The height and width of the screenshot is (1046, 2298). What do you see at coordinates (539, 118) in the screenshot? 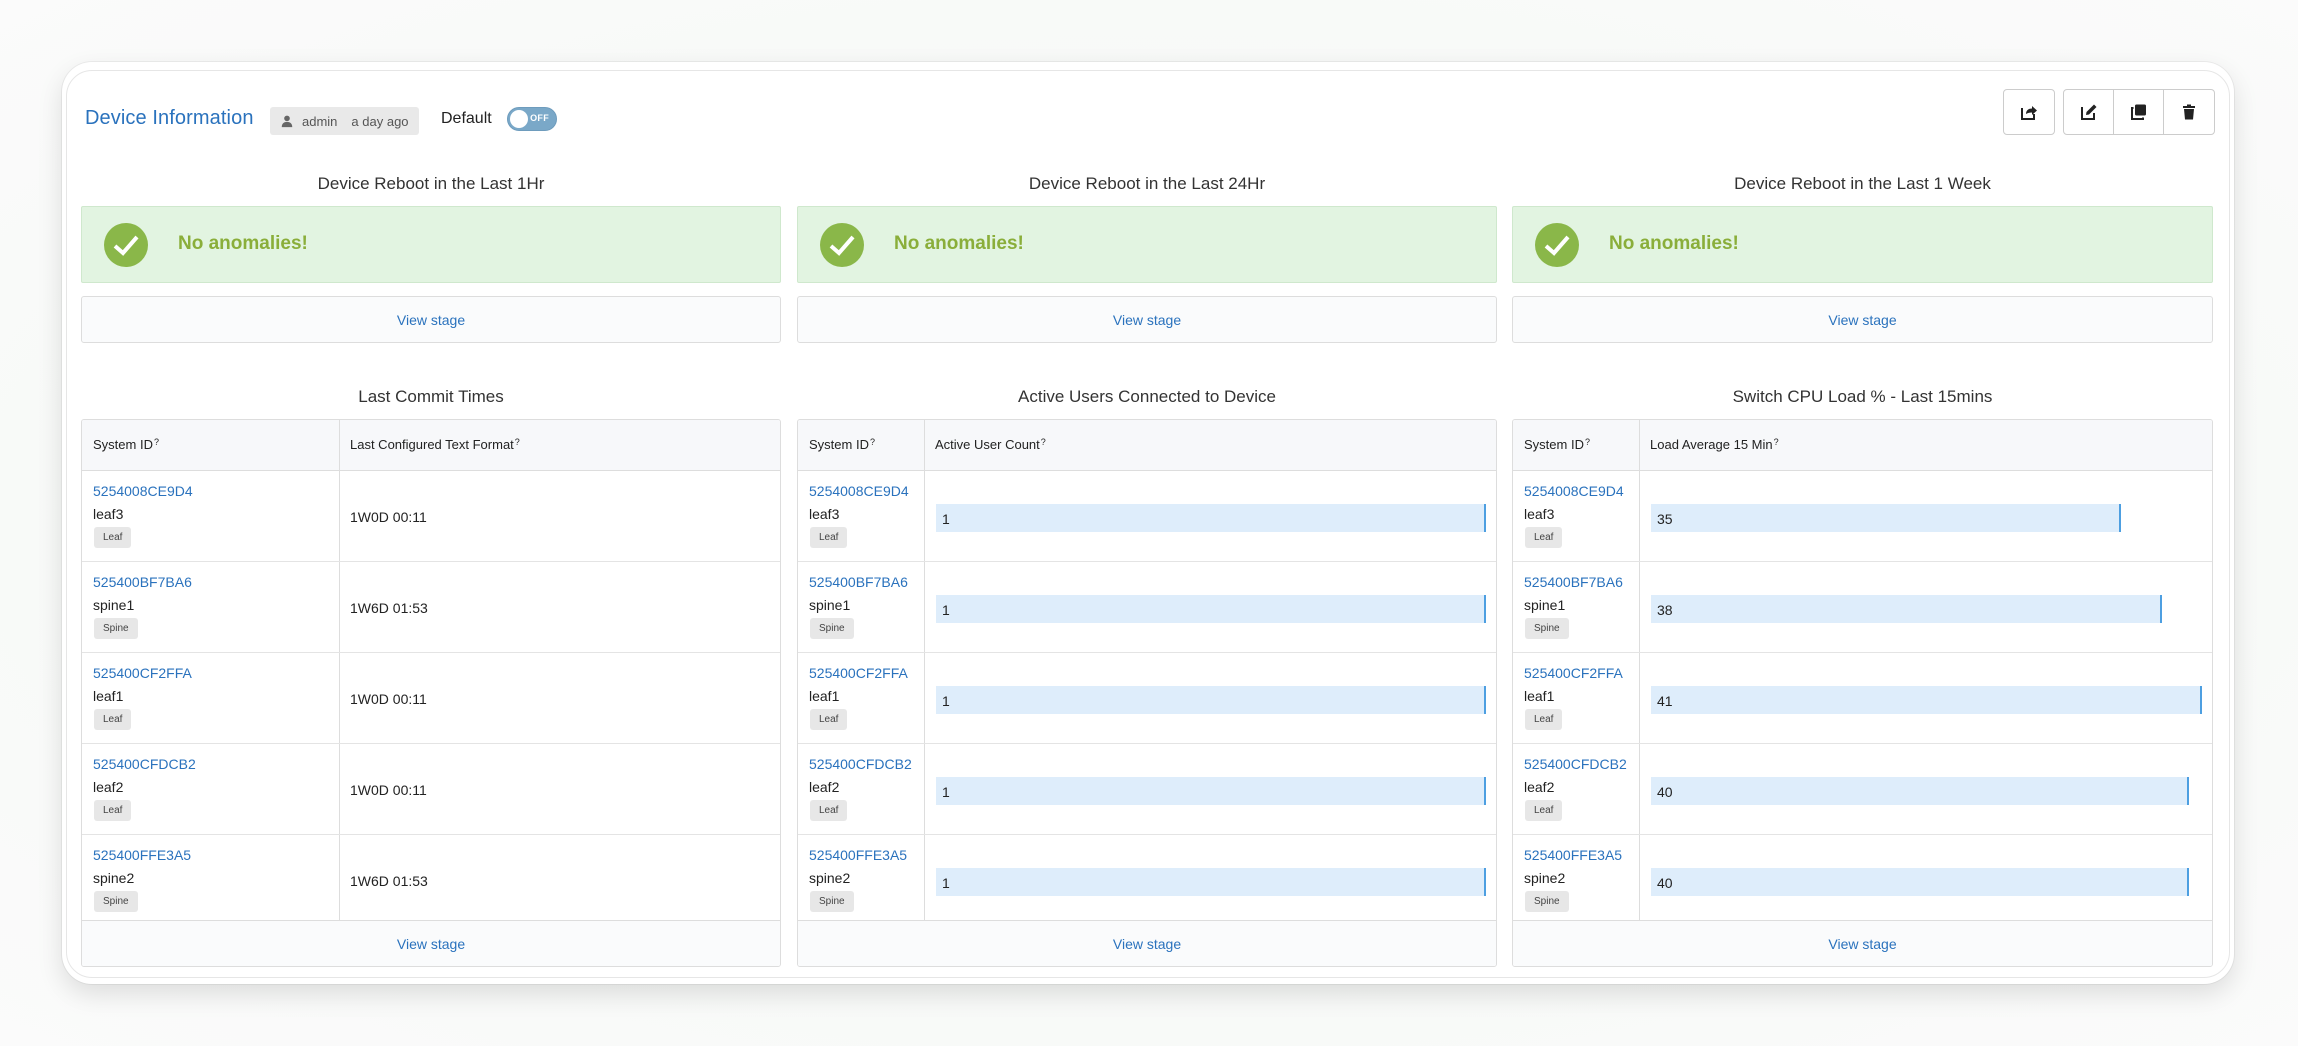
I see `toggle-state: OFF` at bounding box center [539, 118].